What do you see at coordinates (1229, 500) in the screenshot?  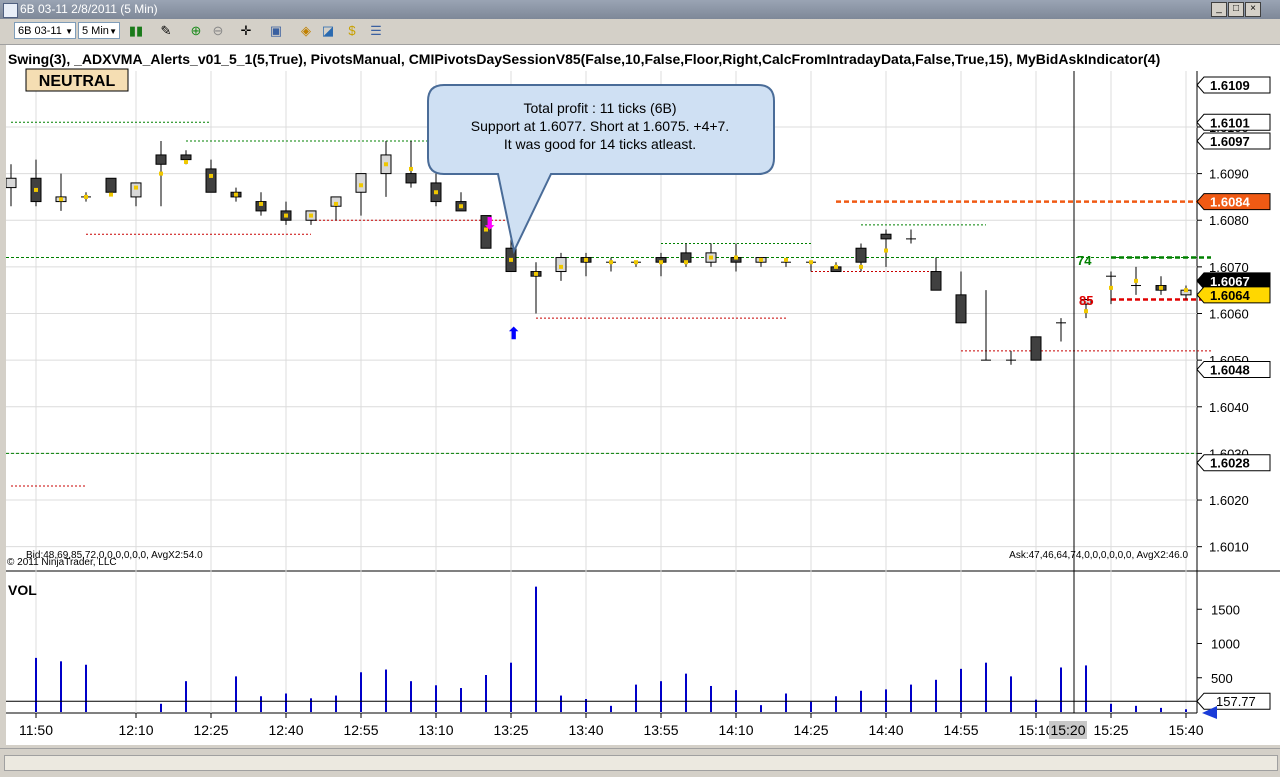 I see `price-tick-label: 1.6020` at bounding box center [1229, 500].